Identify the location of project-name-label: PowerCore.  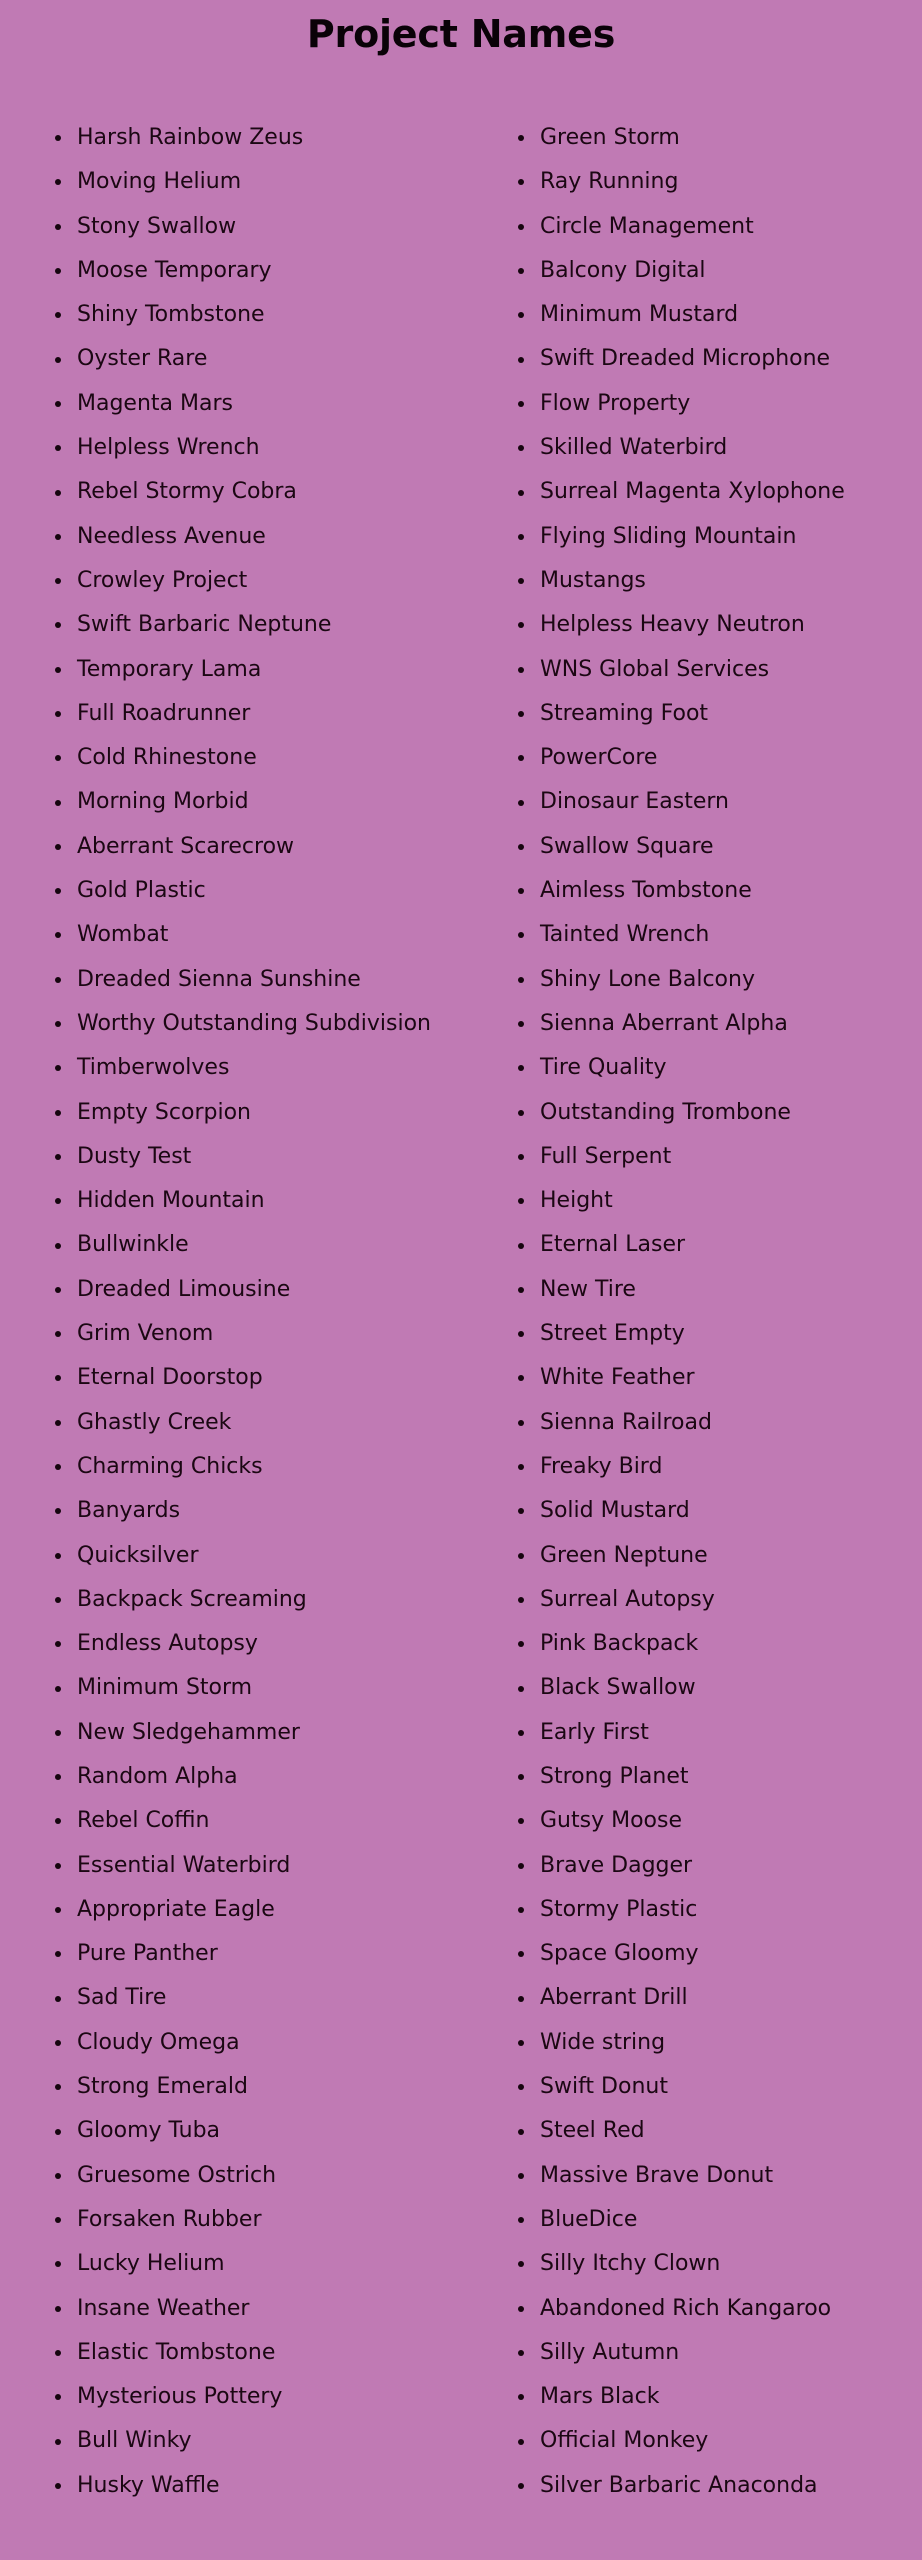
(599, 758).